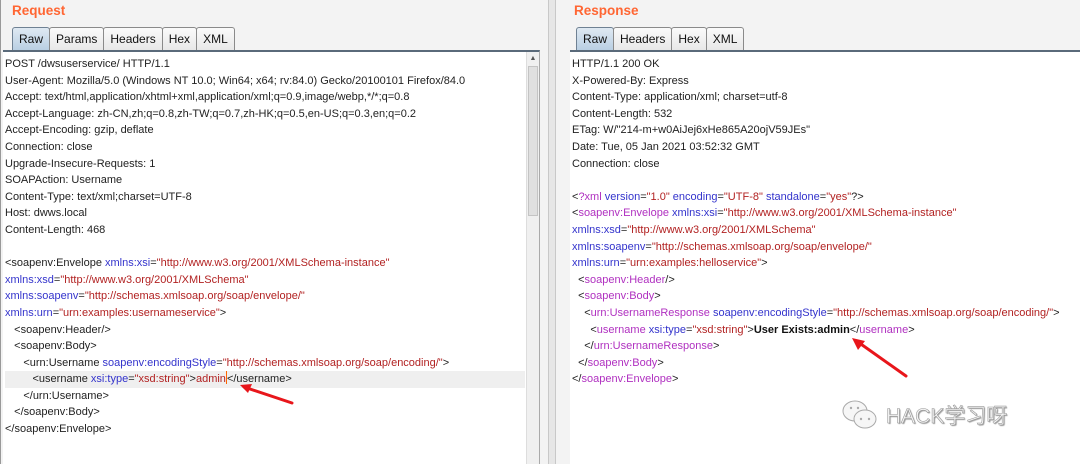 The image size is (1080, 464). Describe the element at coordinates (670, 279) in the screenshot. I see `text-segment: />` at that location.